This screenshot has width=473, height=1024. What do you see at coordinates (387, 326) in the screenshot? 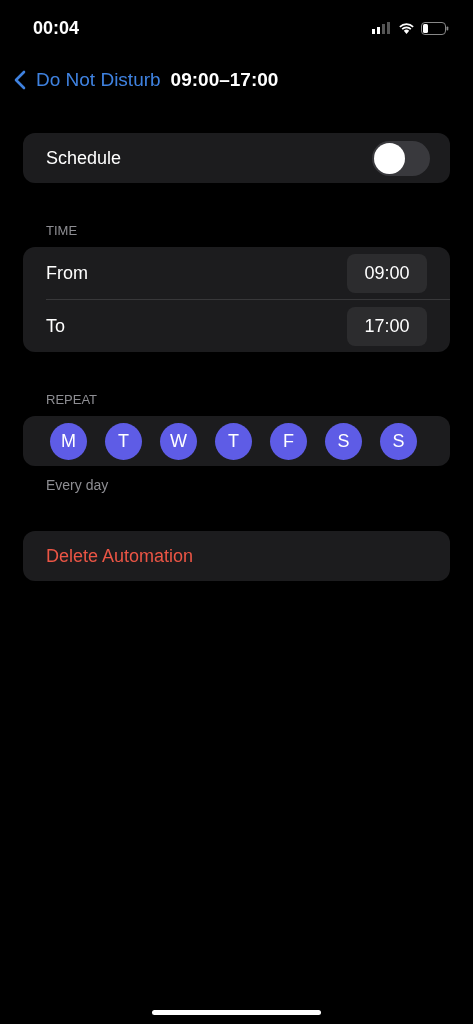
I see `time-picker: 17:00` at bounding box center [387, 326].